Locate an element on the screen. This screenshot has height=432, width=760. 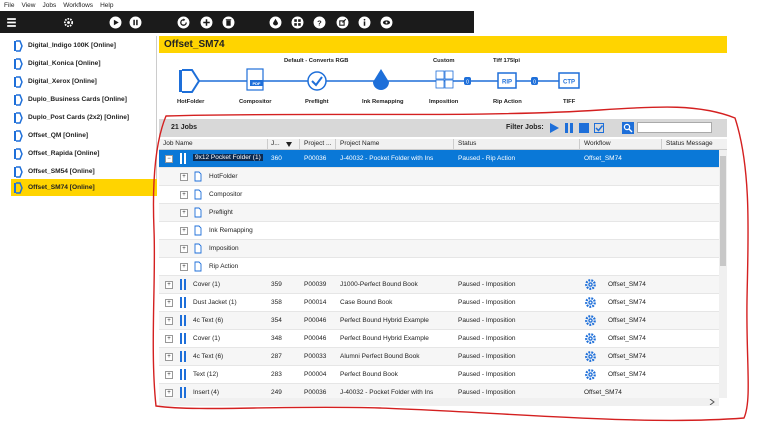
collapse-toggle: − is located at coordinates (169, 159).